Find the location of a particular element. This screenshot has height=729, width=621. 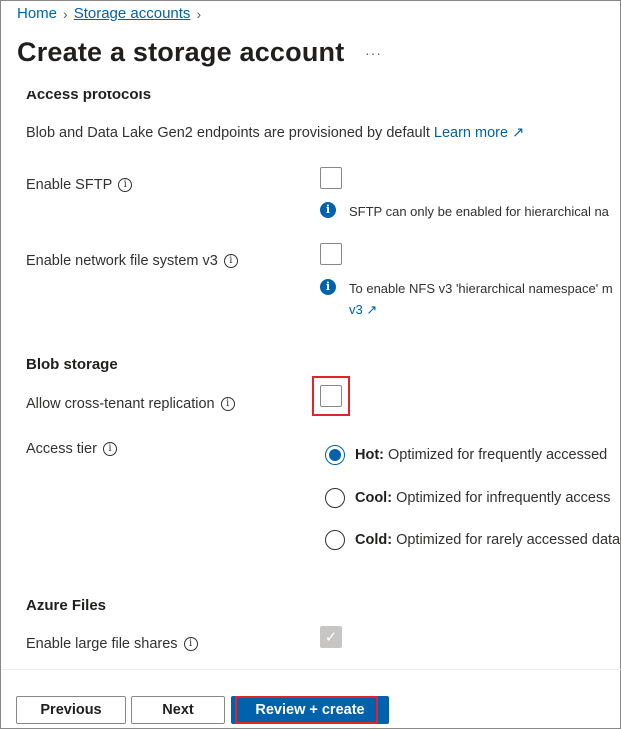

checkmark-icon: ✓ is located at coordinates (331, 637).